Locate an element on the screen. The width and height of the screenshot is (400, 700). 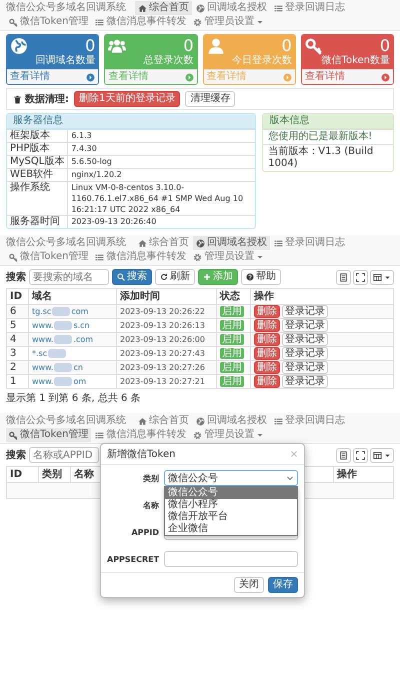
pagination-info: 显示第 1 到第 6 条, 总共 6 条 is located at coordinates (73, 399).